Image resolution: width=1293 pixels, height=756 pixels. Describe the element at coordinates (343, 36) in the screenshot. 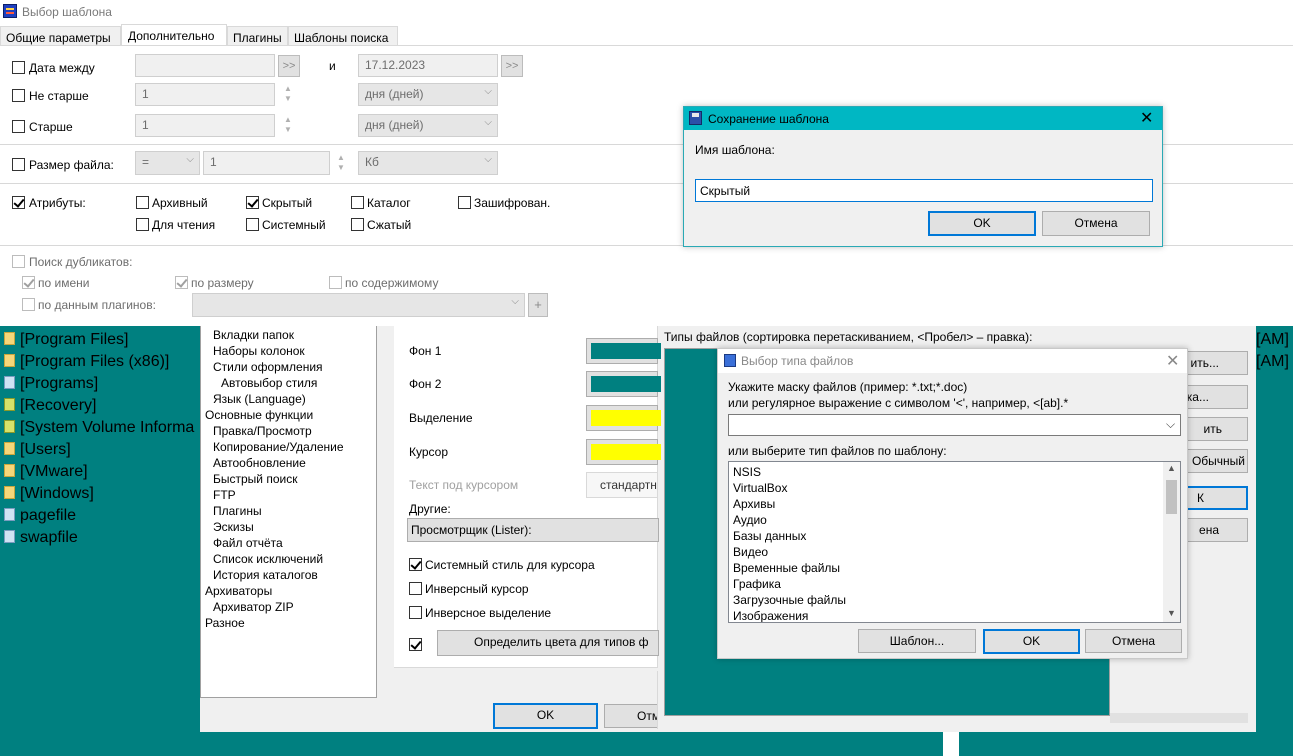

I see `tab-search-templates: Шаблоны поиска` at that location.